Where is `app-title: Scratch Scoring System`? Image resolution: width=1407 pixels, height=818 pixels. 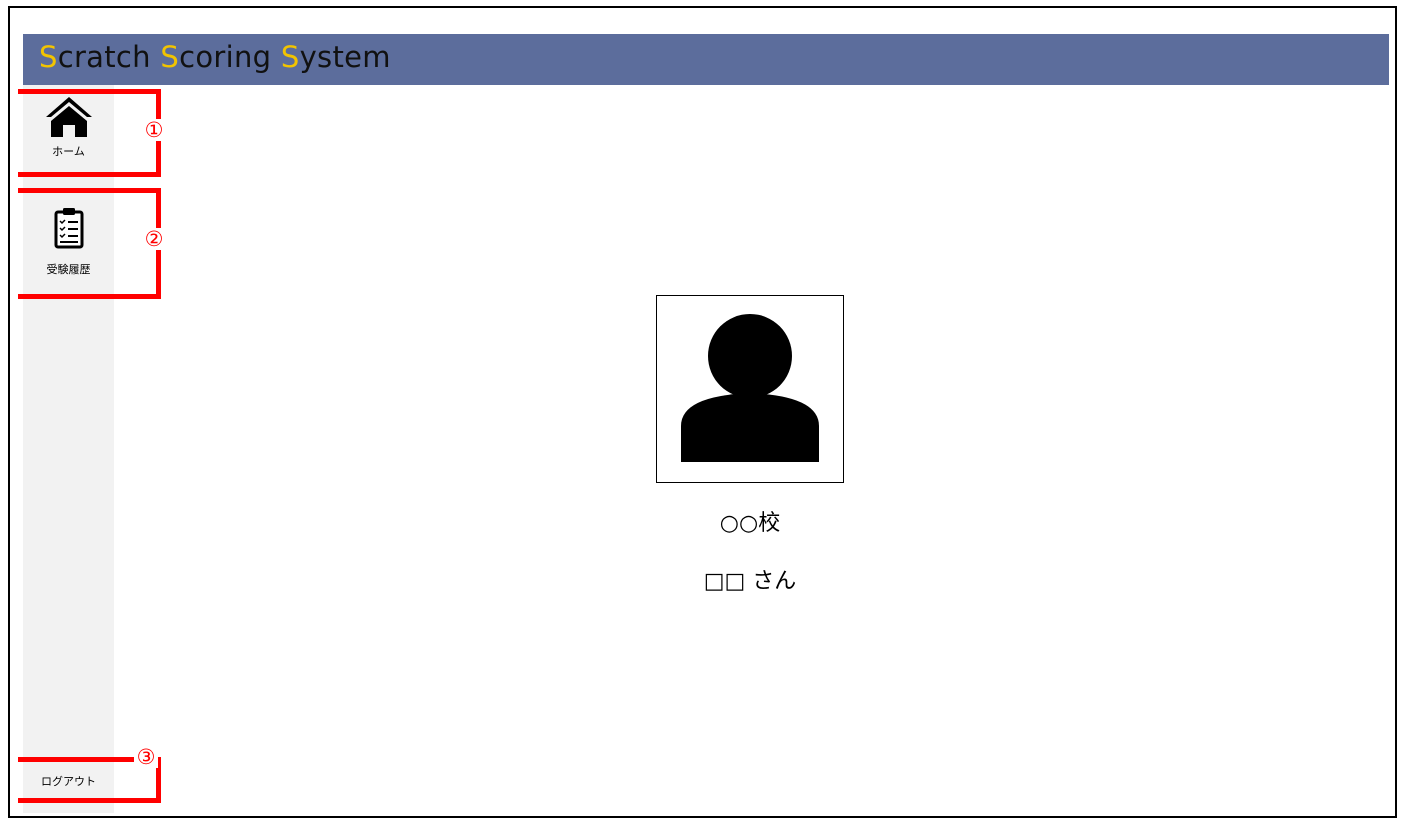
app-title: Scratch Scoring System is located at coordinates (215, 57).